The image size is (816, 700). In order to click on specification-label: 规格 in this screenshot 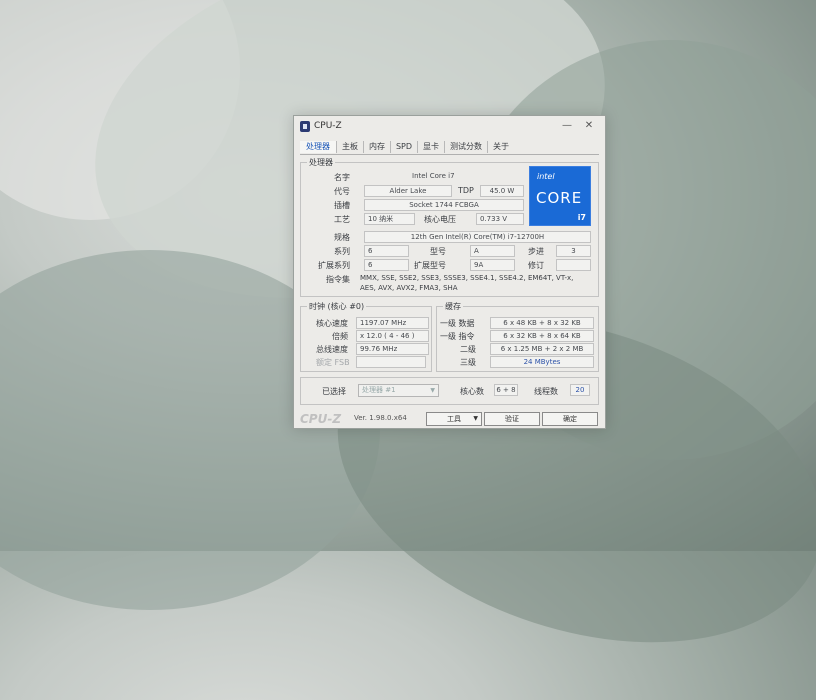, I will do `click(342, 237)`.